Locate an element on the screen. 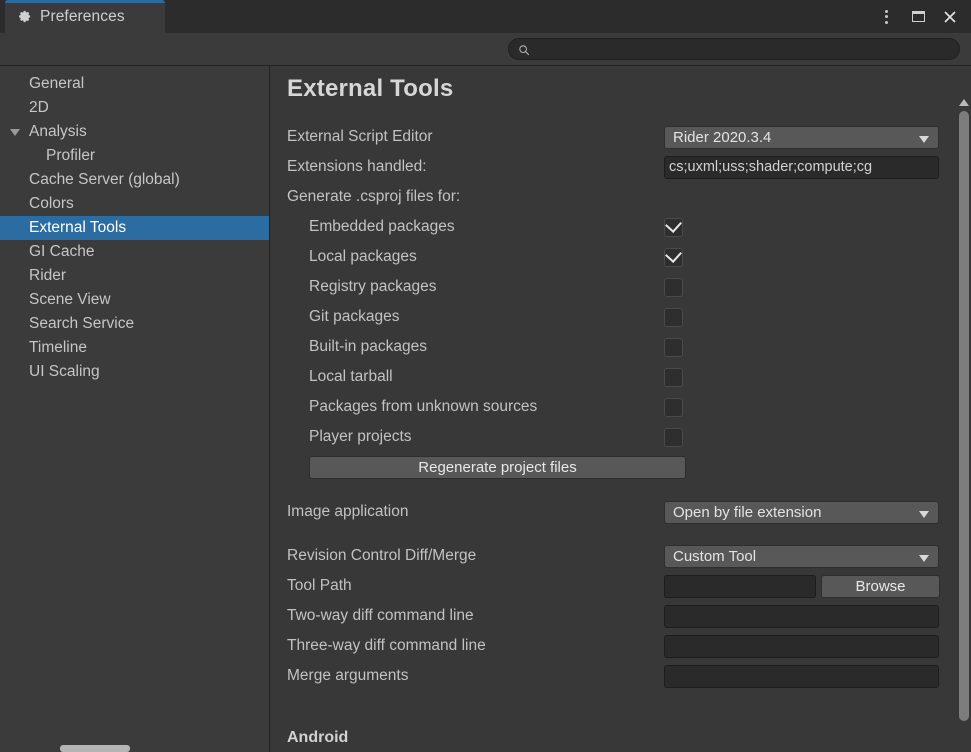 The width and height of the screenshot is (971, 752). merge-arguments-label: Merge arguments is located at coordinates (348, 675).